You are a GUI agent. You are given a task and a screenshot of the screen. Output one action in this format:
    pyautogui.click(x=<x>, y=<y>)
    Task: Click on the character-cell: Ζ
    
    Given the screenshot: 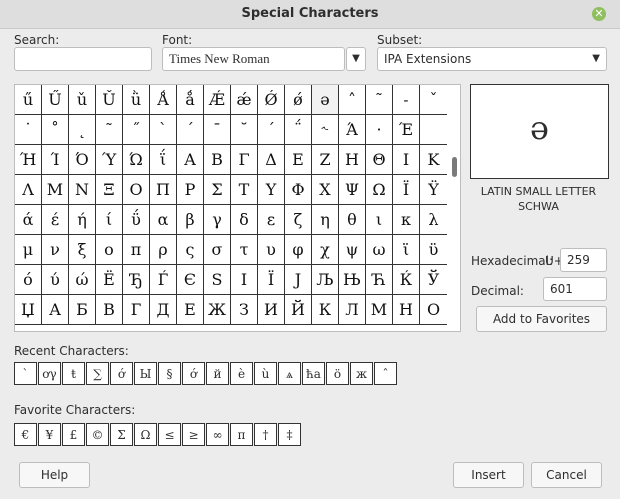 What is the action you would take?
    pyautogui.click(x=325, y=160)
    